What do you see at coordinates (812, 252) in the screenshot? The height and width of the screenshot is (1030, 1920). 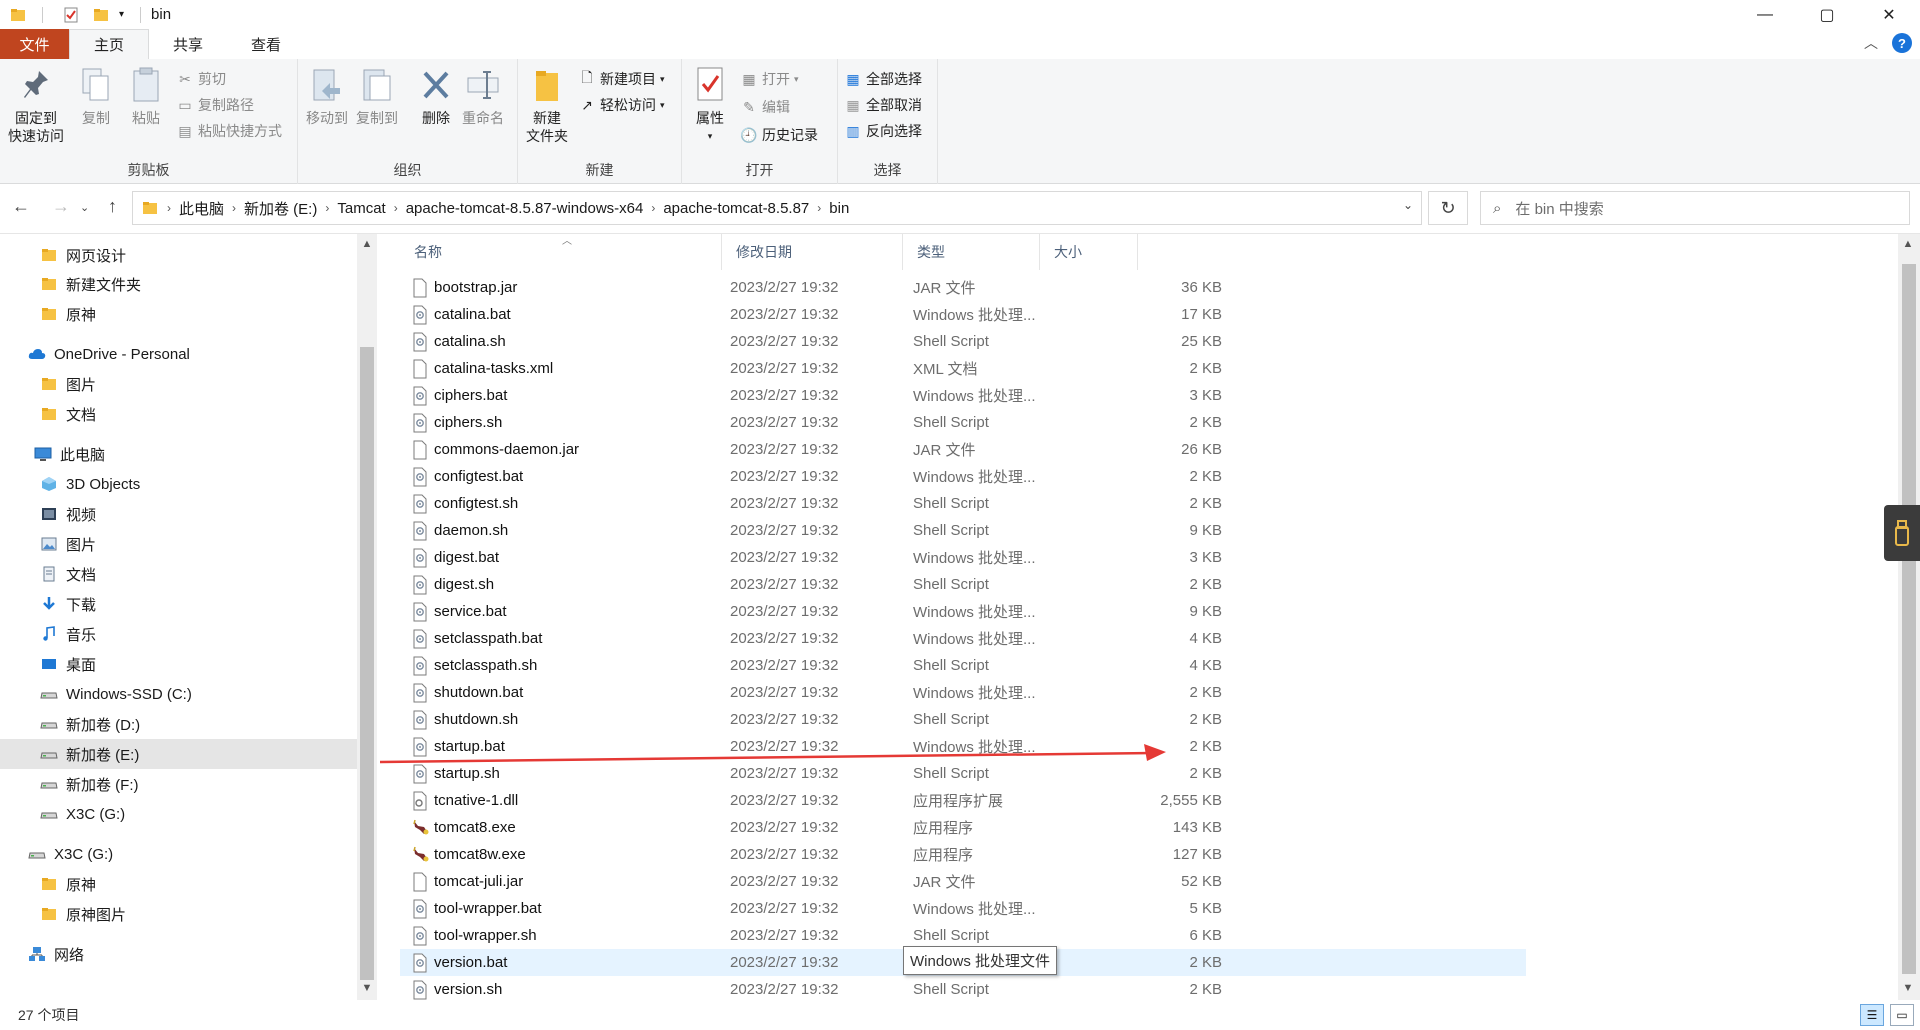 I see `column-header-date: 修改日期` at bounding box center [812, 252].